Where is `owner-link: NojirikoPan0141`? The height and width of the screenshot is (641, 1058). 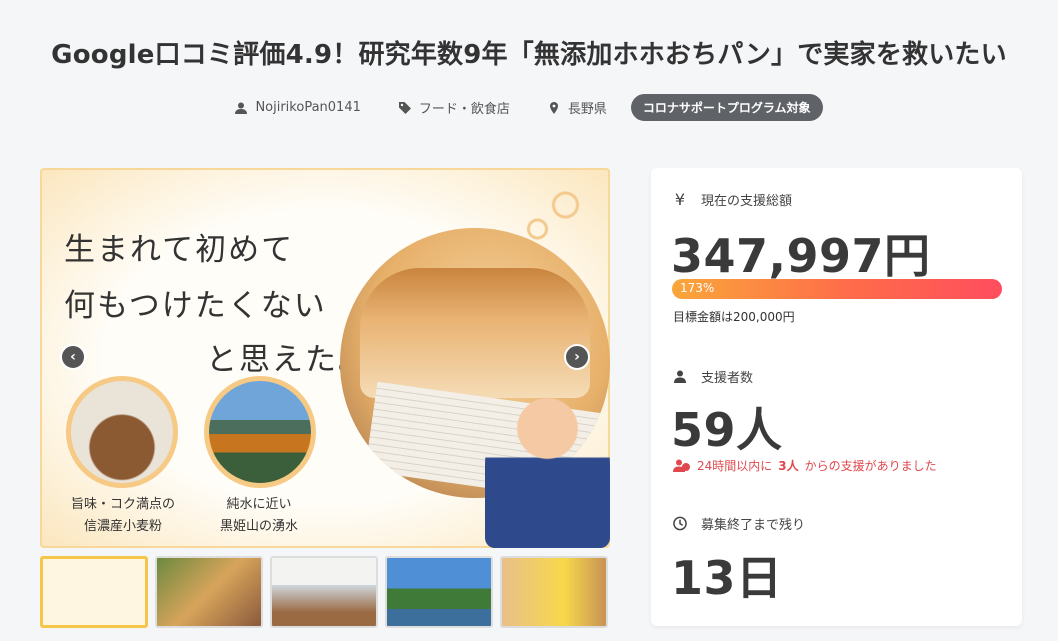
owner-link: NojirikoPan0141 is located at coordinates (298, 107).